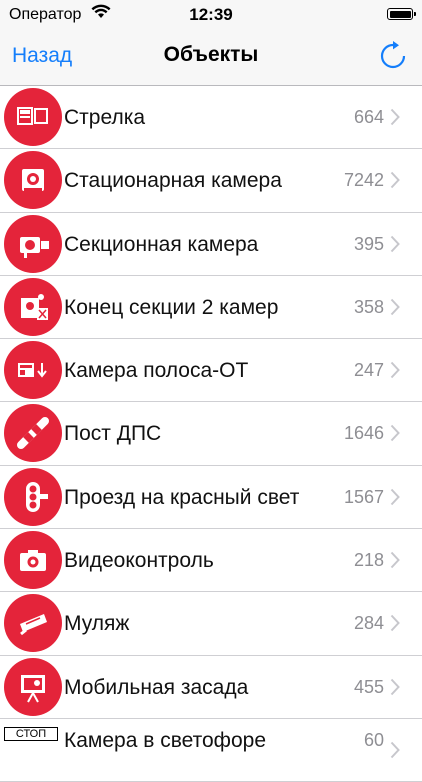 The width and height of the screenshot is (422, 782). Describe the element at coordinates (393, 56) in the screenshot. I see `refresh-icon` at that location.